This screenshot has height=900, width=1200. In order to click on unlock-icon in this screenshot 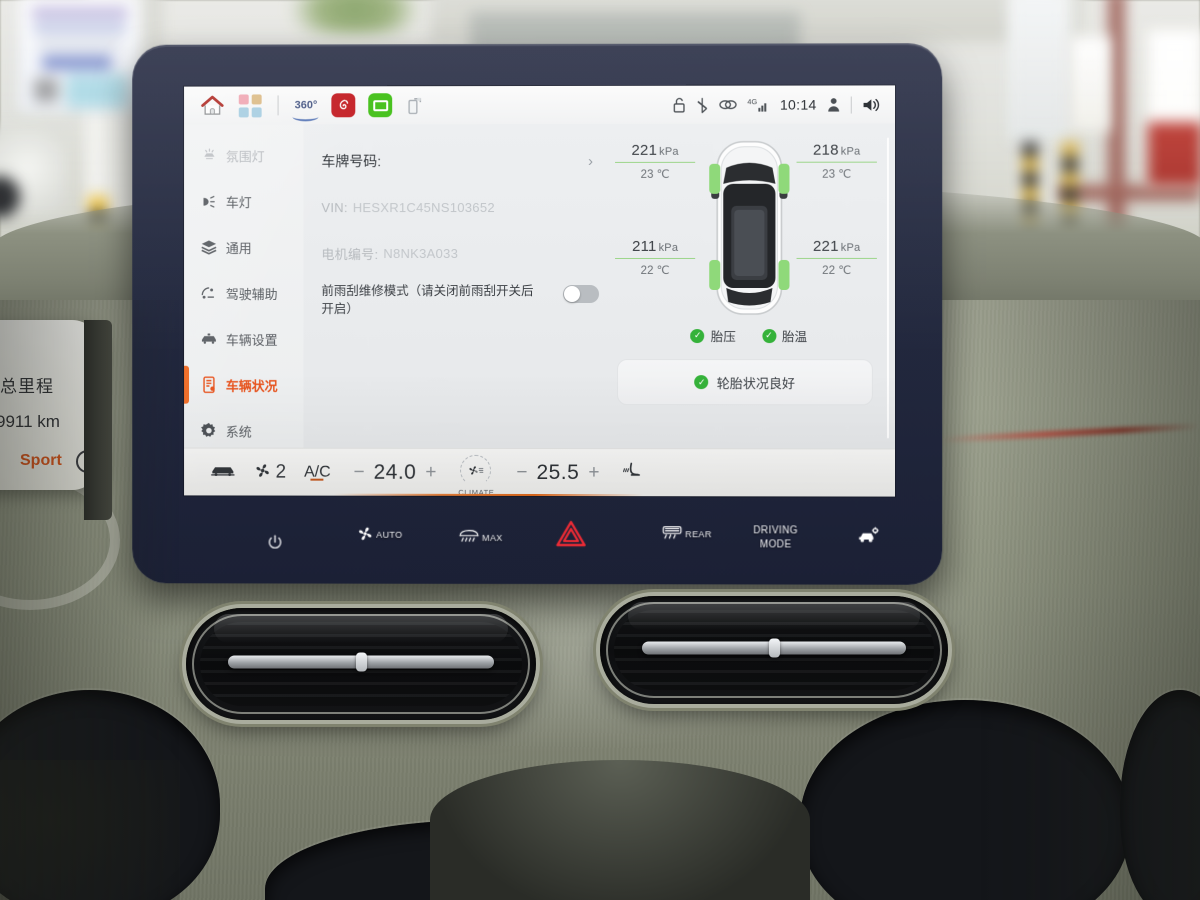, I will do `click(680, 104)`.